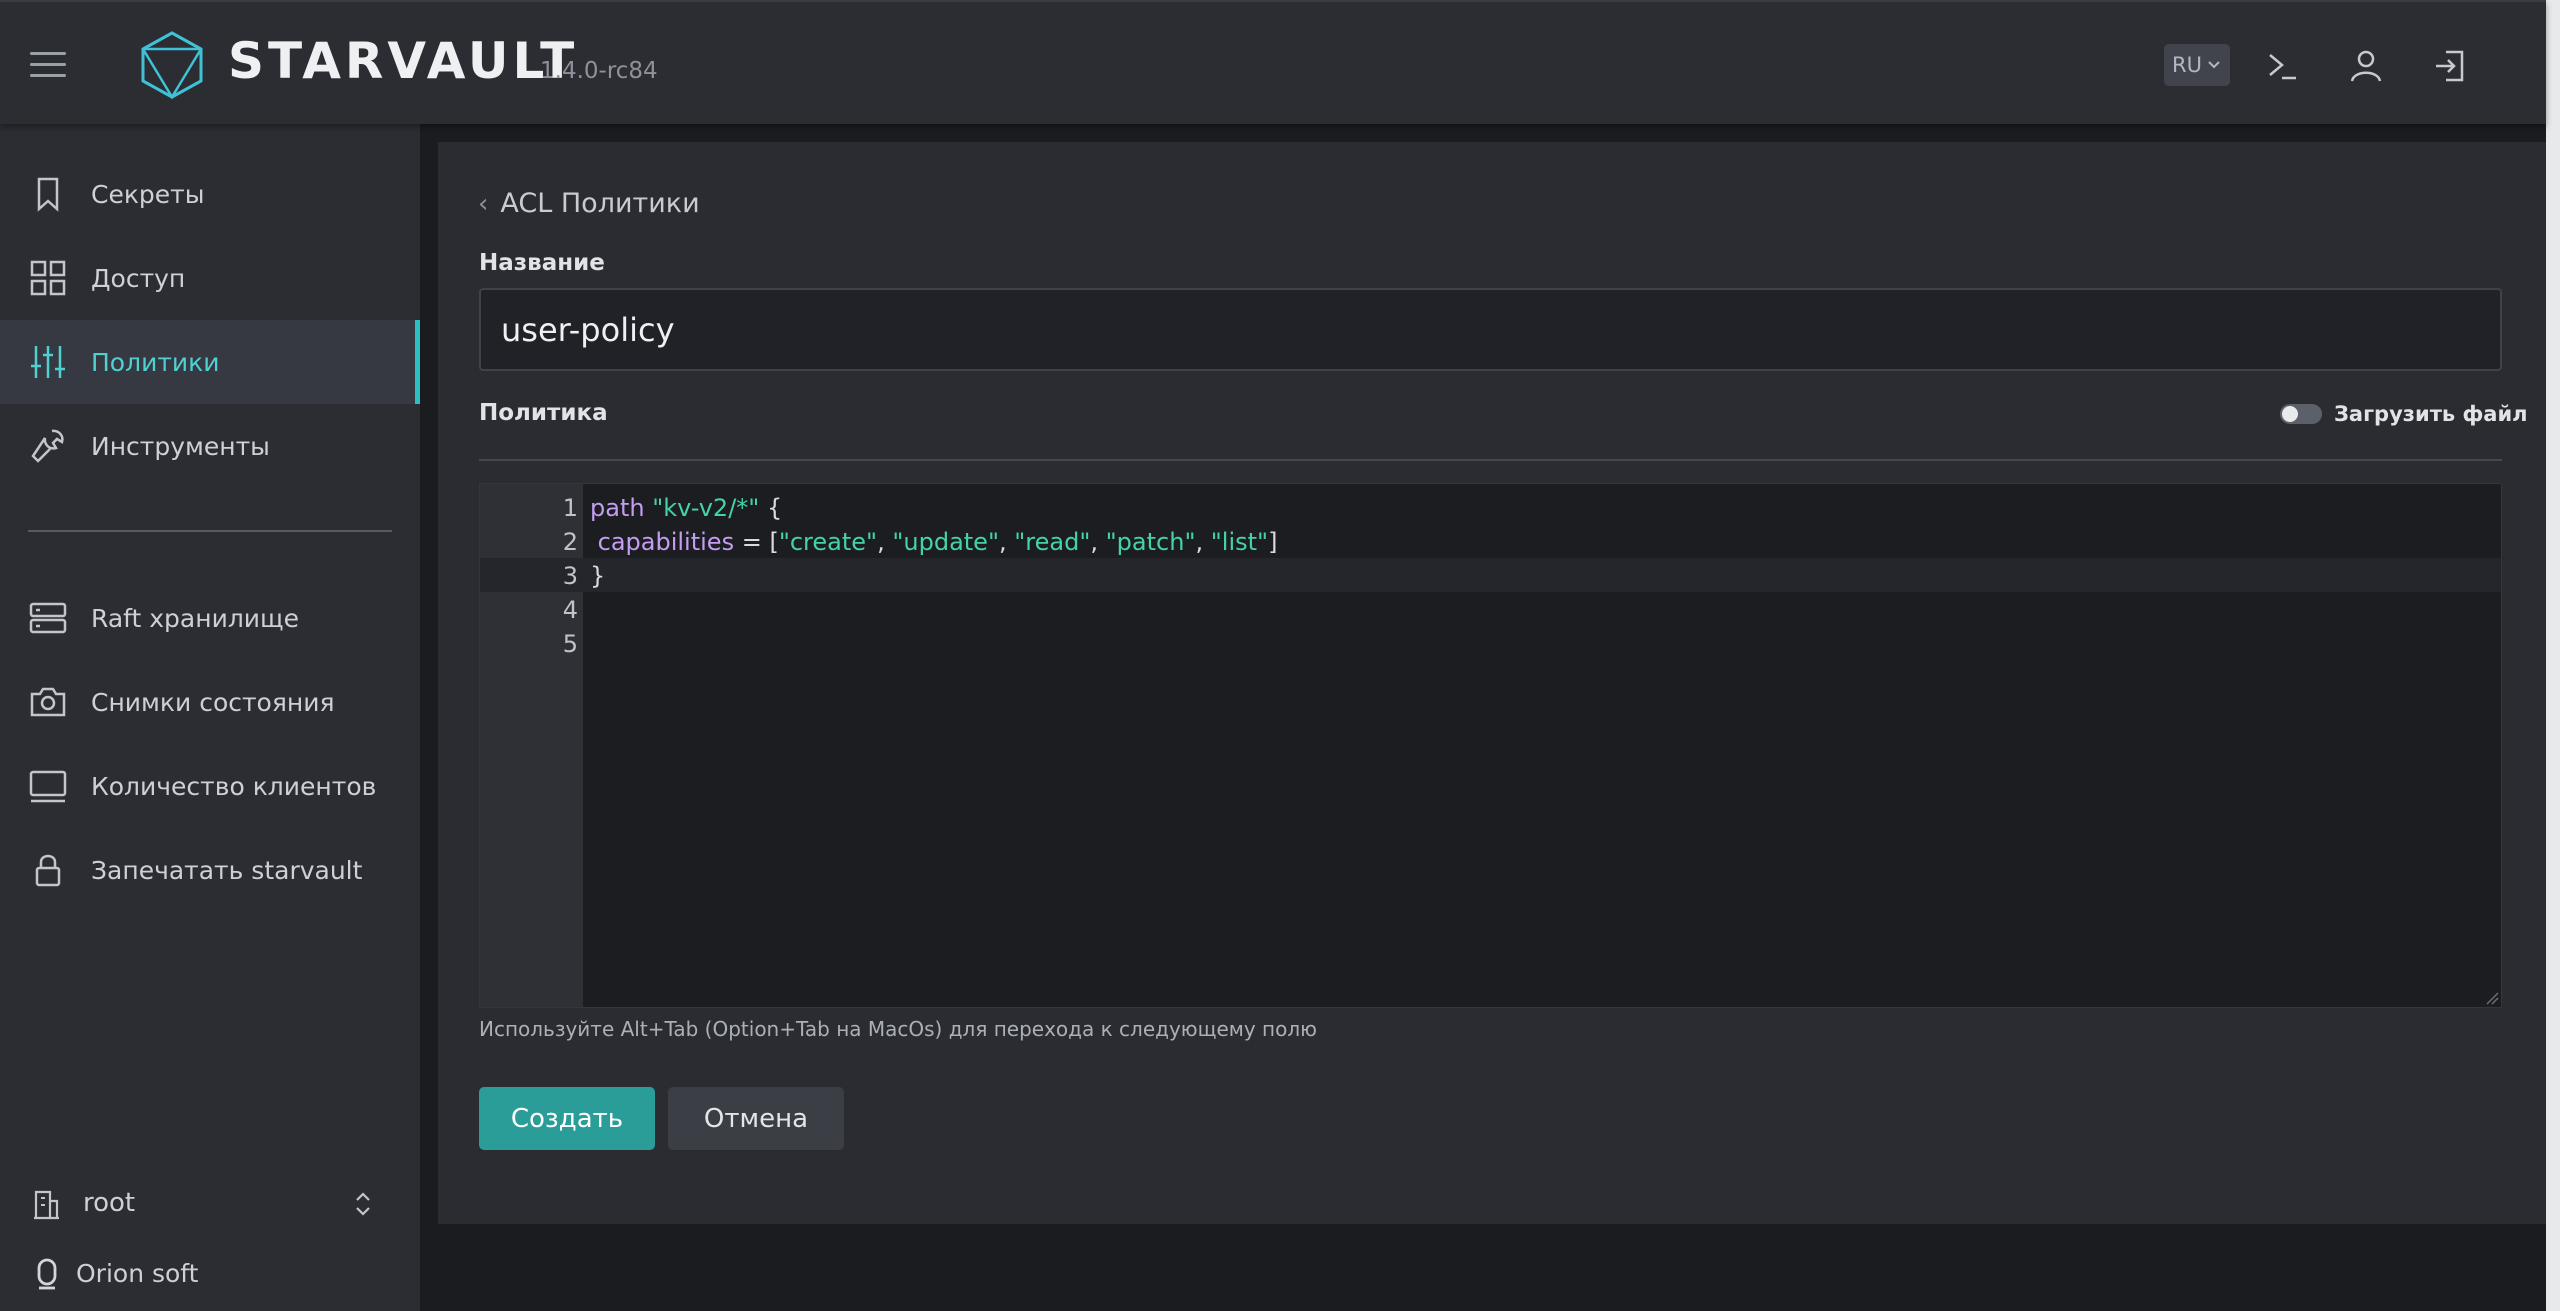 Image resolution: width=2560 pixels, height=1311 pixels. Describe the element at coordinates (1273, 62) in the screenshot. I see `top-bar: STARVAULT 1.4.0-rc84 RU` at that location.